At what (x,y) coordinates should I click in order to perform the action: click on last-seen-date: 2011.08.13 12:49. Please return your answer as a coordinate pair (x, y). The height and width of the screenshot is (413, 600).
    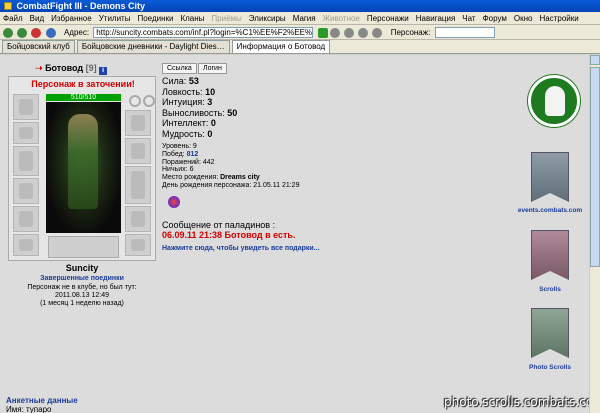
    Looking at the image, I should click on (82, 295).